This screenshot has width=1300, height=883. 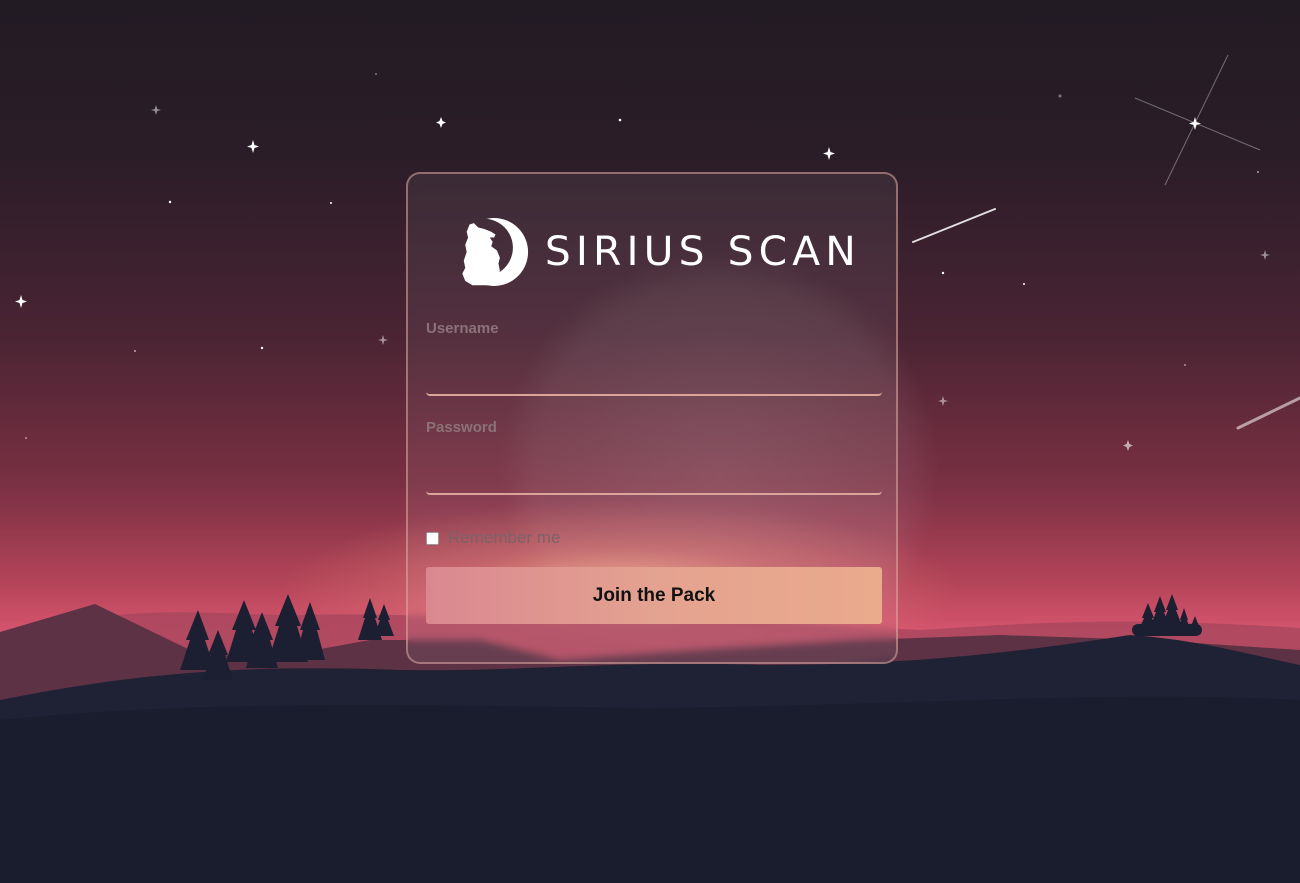 What do you see at coordinates (462, 328) in the screenshot?
I see `username-label: Username` at bounding box center [462, 328].